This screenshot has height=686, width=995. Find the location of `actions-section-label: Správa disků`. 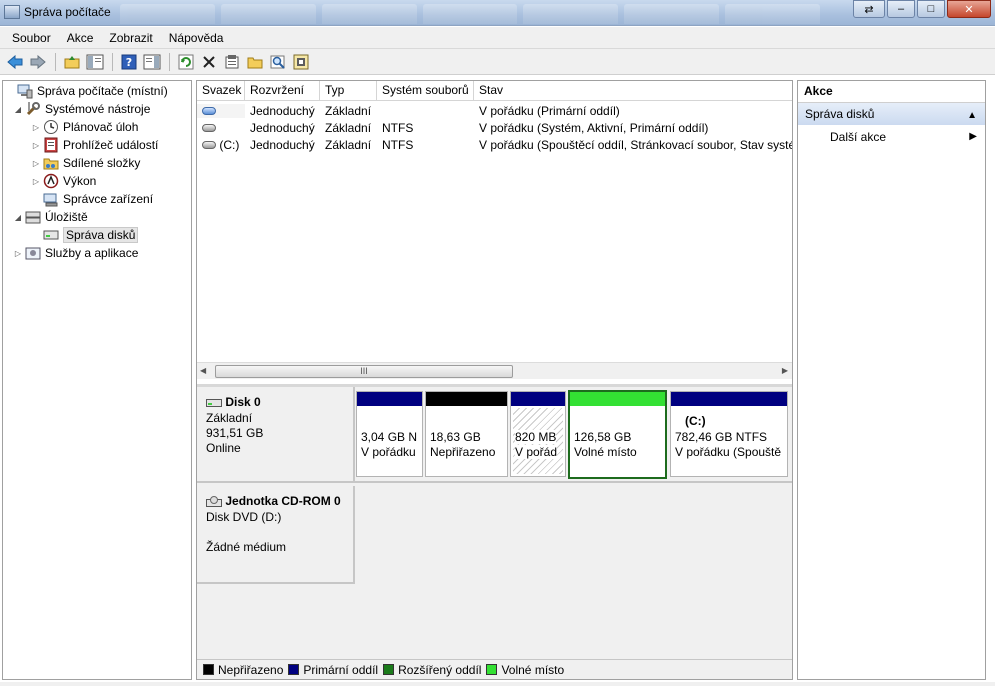

actions-section-label: Správa disků is located at coordinates (840, 114).